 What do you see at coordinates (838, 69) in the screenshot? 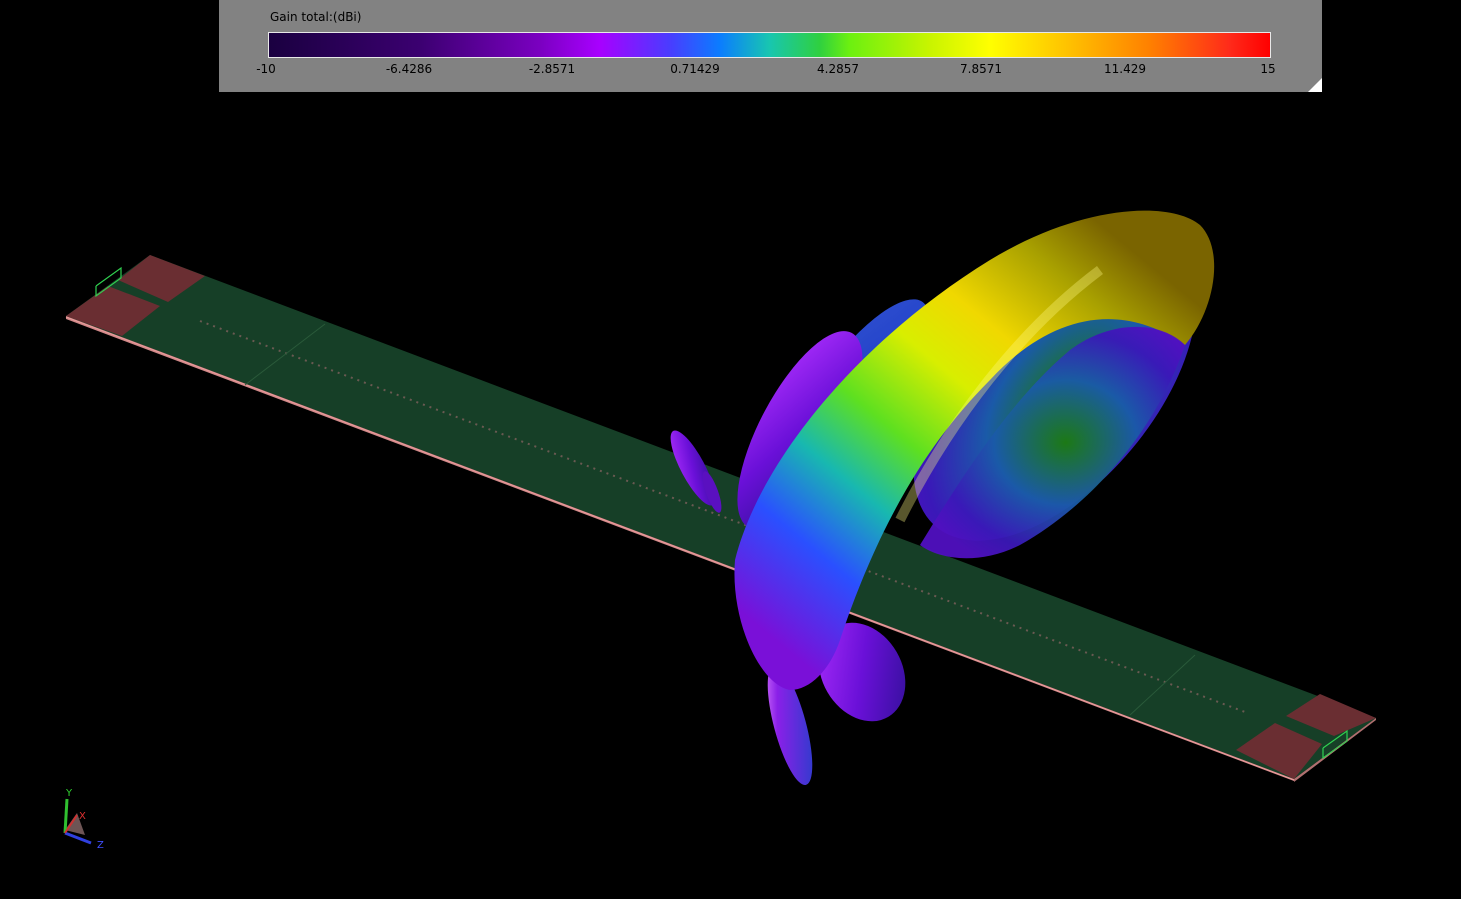
I see `colorbar-tick: 4.2857` at bounding box center [838, 69].